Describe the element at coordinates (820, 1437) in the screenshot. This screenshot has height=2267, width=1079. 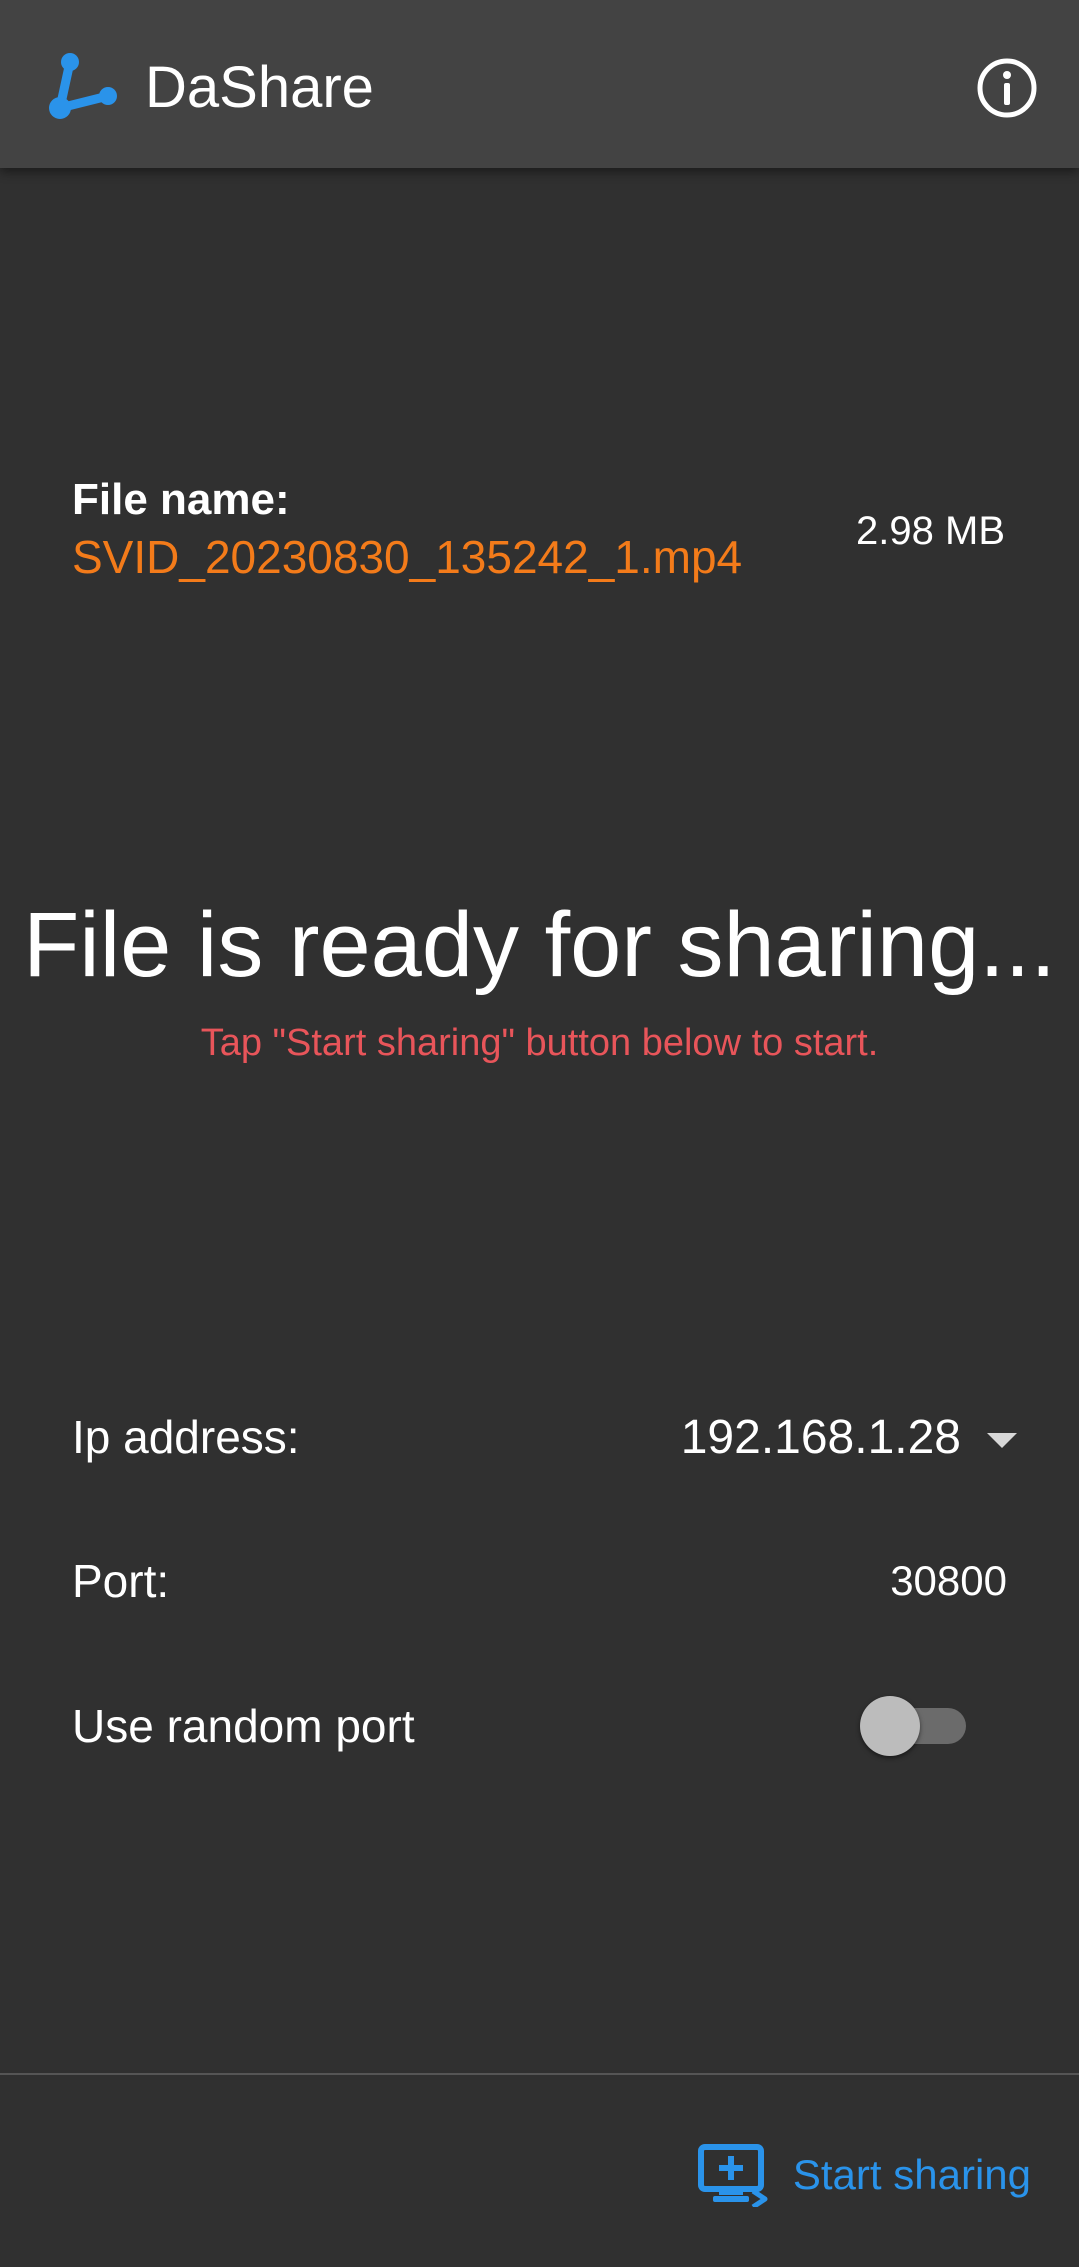
I see `ip-address-value: 192.168.1.28` at that location.